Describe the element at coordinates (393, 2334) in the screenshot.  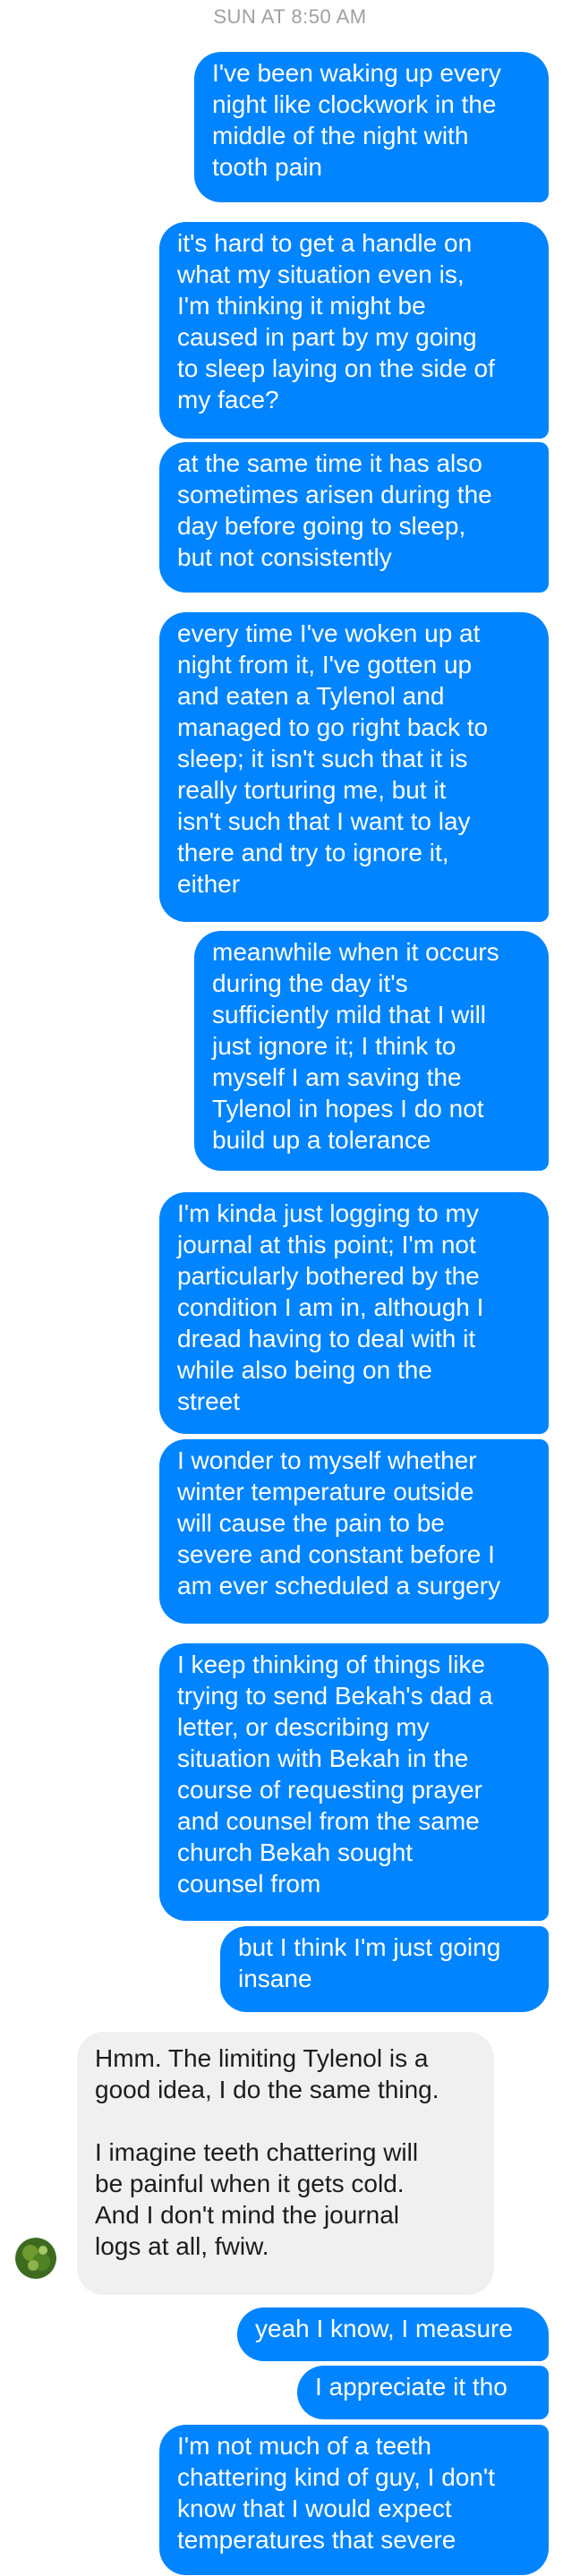
I see `message-bubble: yeah I know, I measure` at that location.